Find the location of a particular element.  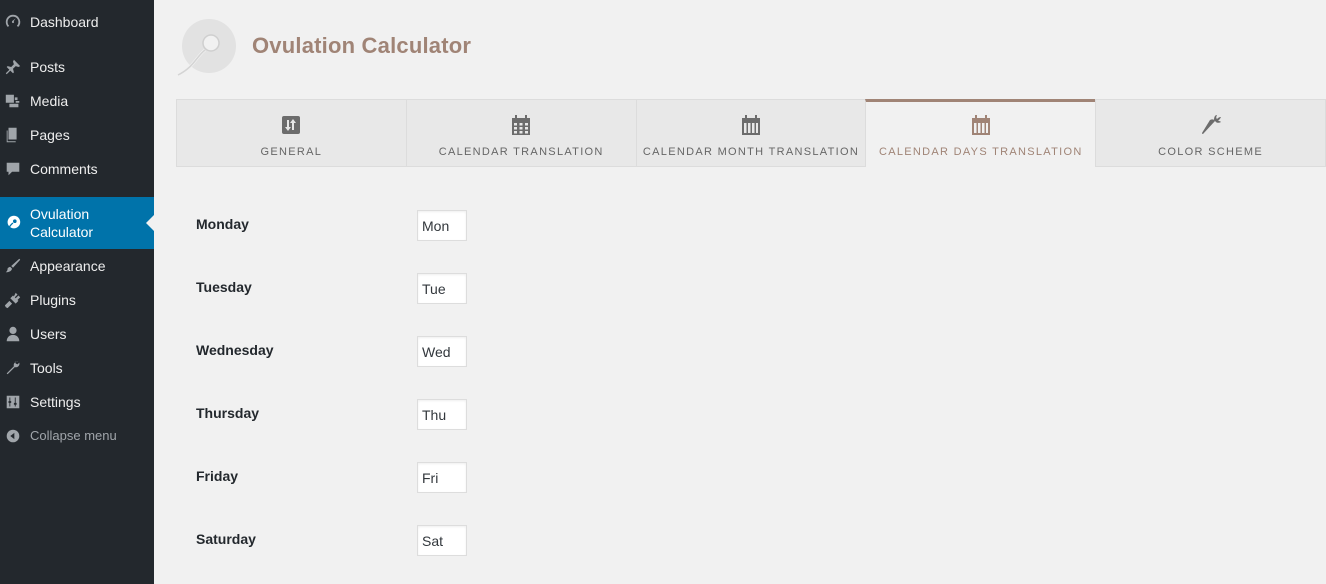

pin-icon is located at coordinates (13, 67).